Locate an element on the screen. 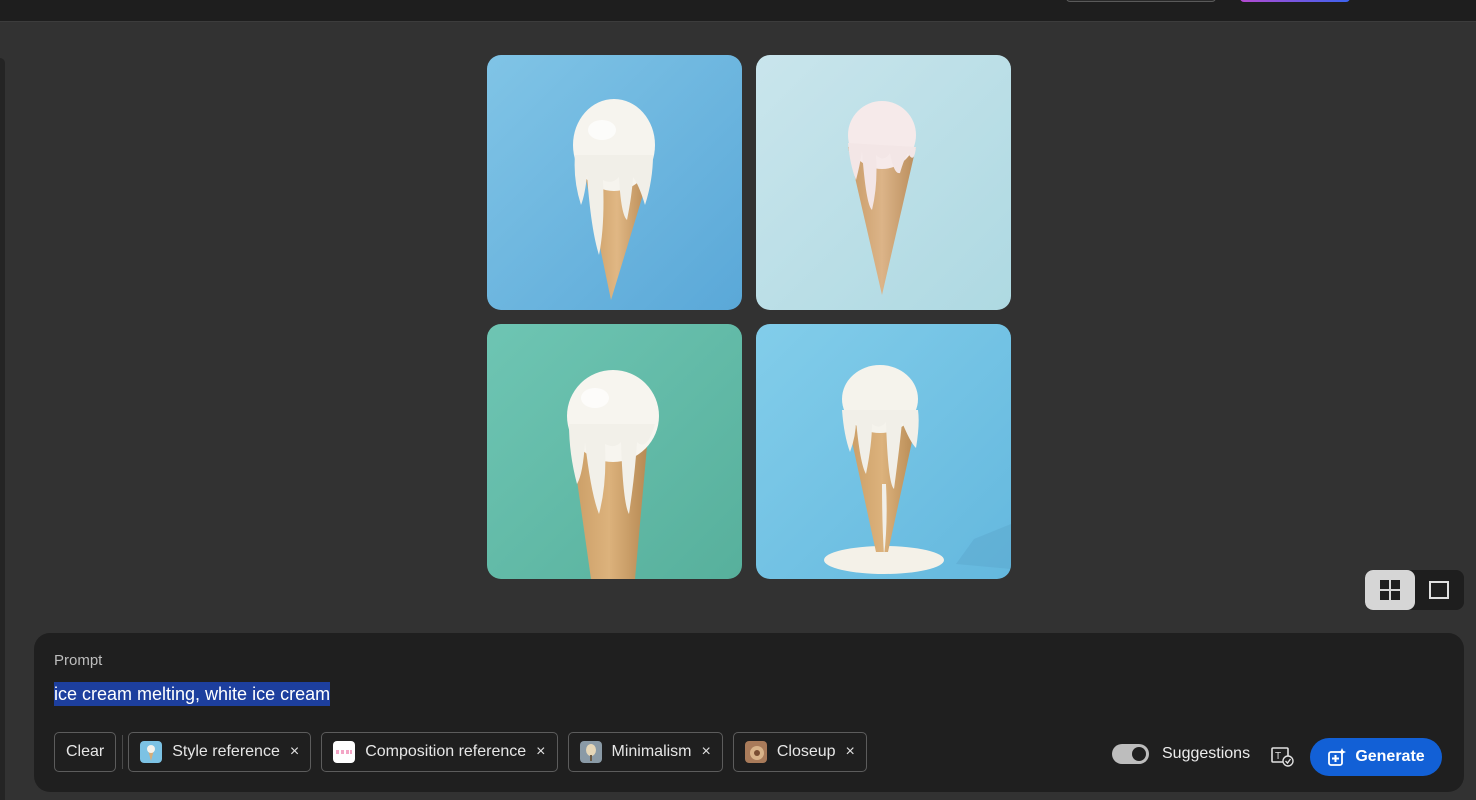  grid-view-icon is located at coordinates (1389, 590).